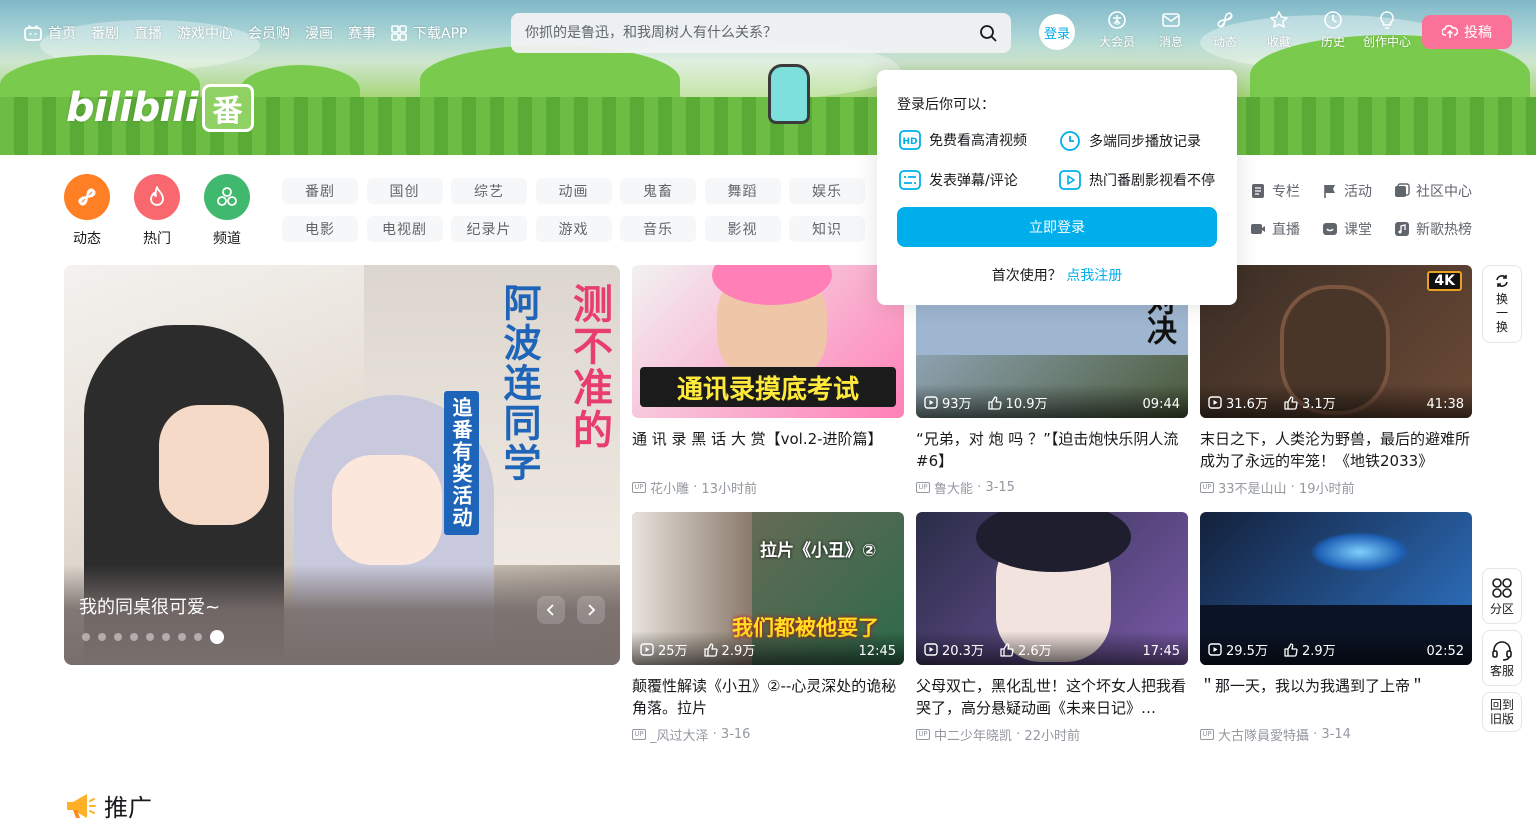 The width and height of the screenshot is (1536, 824). I want to click on link-activity: 活动, so click(1358, 191).